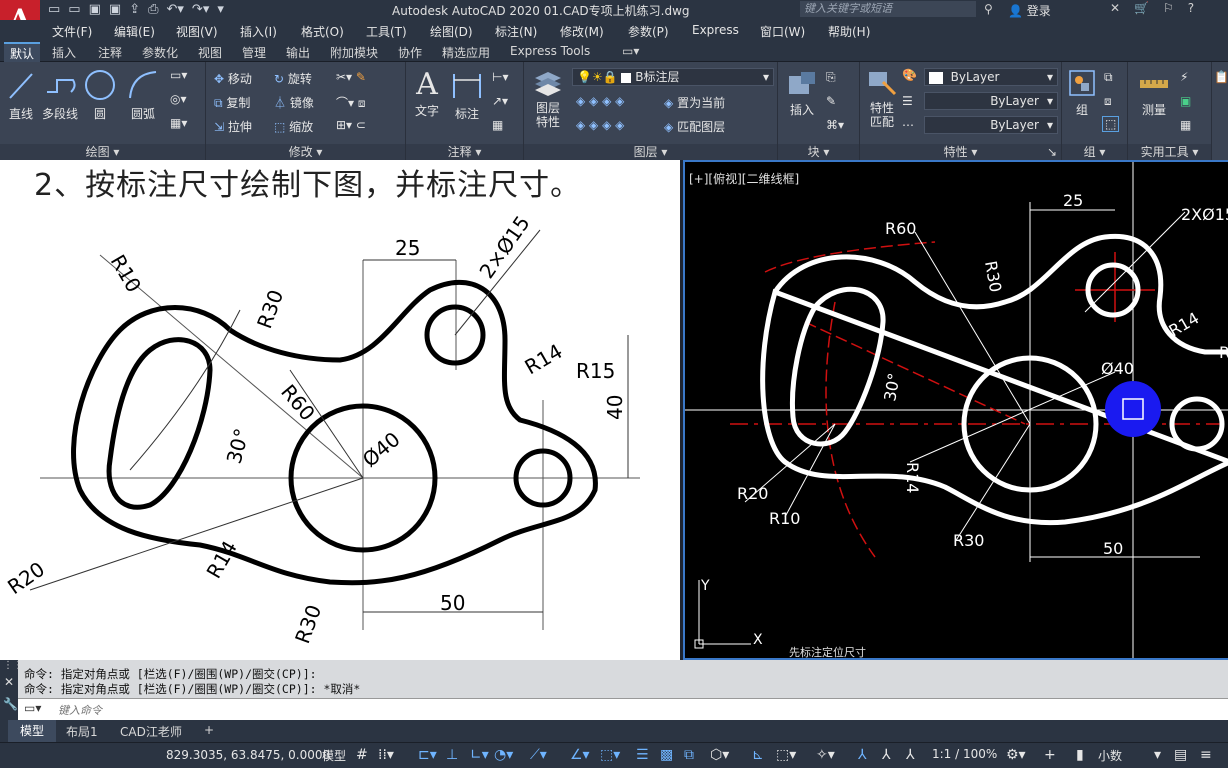 This screenshot has height=768, width=1228. I want to click on menu-insert: 插入(I), so click(258, 31).